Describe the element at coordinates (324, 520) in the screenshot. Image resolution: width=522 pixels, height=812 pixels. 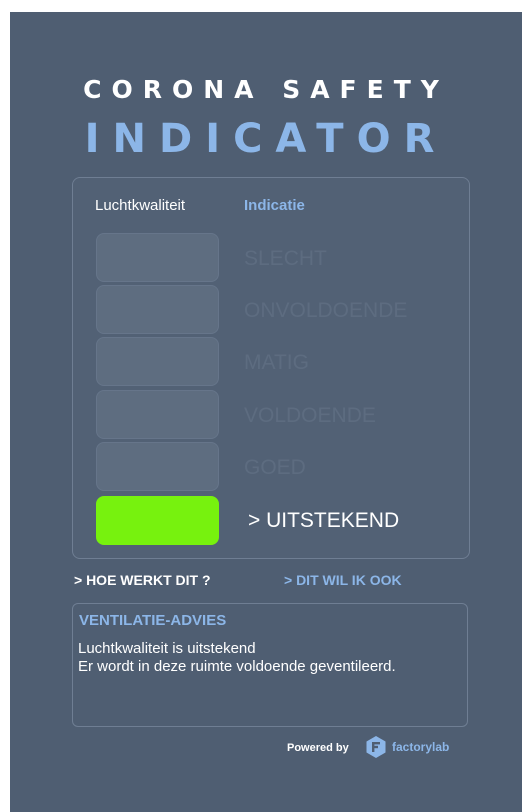
I see `level-label-uitstekend: > UITSTEKEND` at that location.